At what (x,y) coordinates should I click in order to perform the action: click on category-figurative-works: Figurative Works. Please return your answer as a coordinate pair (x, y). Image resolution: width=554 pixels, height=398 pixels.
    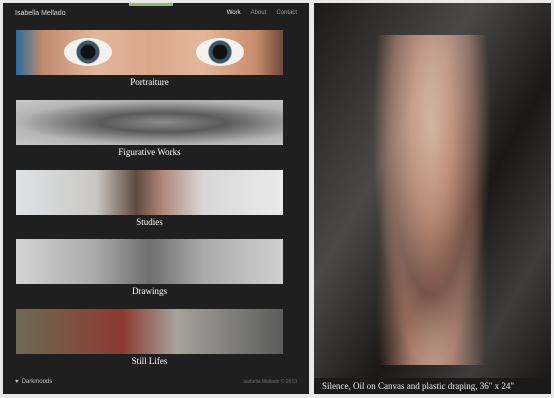
    Looking at the image, I should click on (149, 128).